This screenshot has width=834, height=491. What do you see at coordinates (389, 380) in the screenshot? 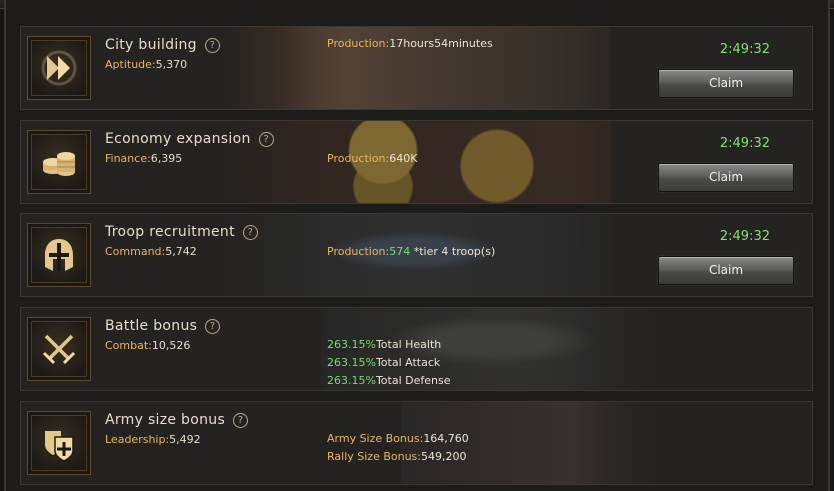
I see `bonus-defense: 263.15%Total Defense` at bounding box center [389, 380].